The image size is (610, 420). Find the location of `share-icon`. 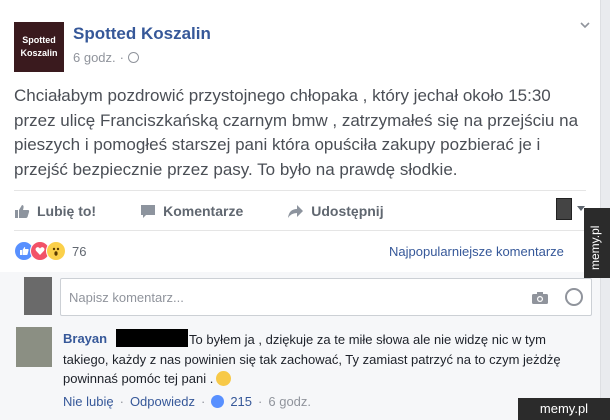

share-icon is located at coordinates (296, 211).